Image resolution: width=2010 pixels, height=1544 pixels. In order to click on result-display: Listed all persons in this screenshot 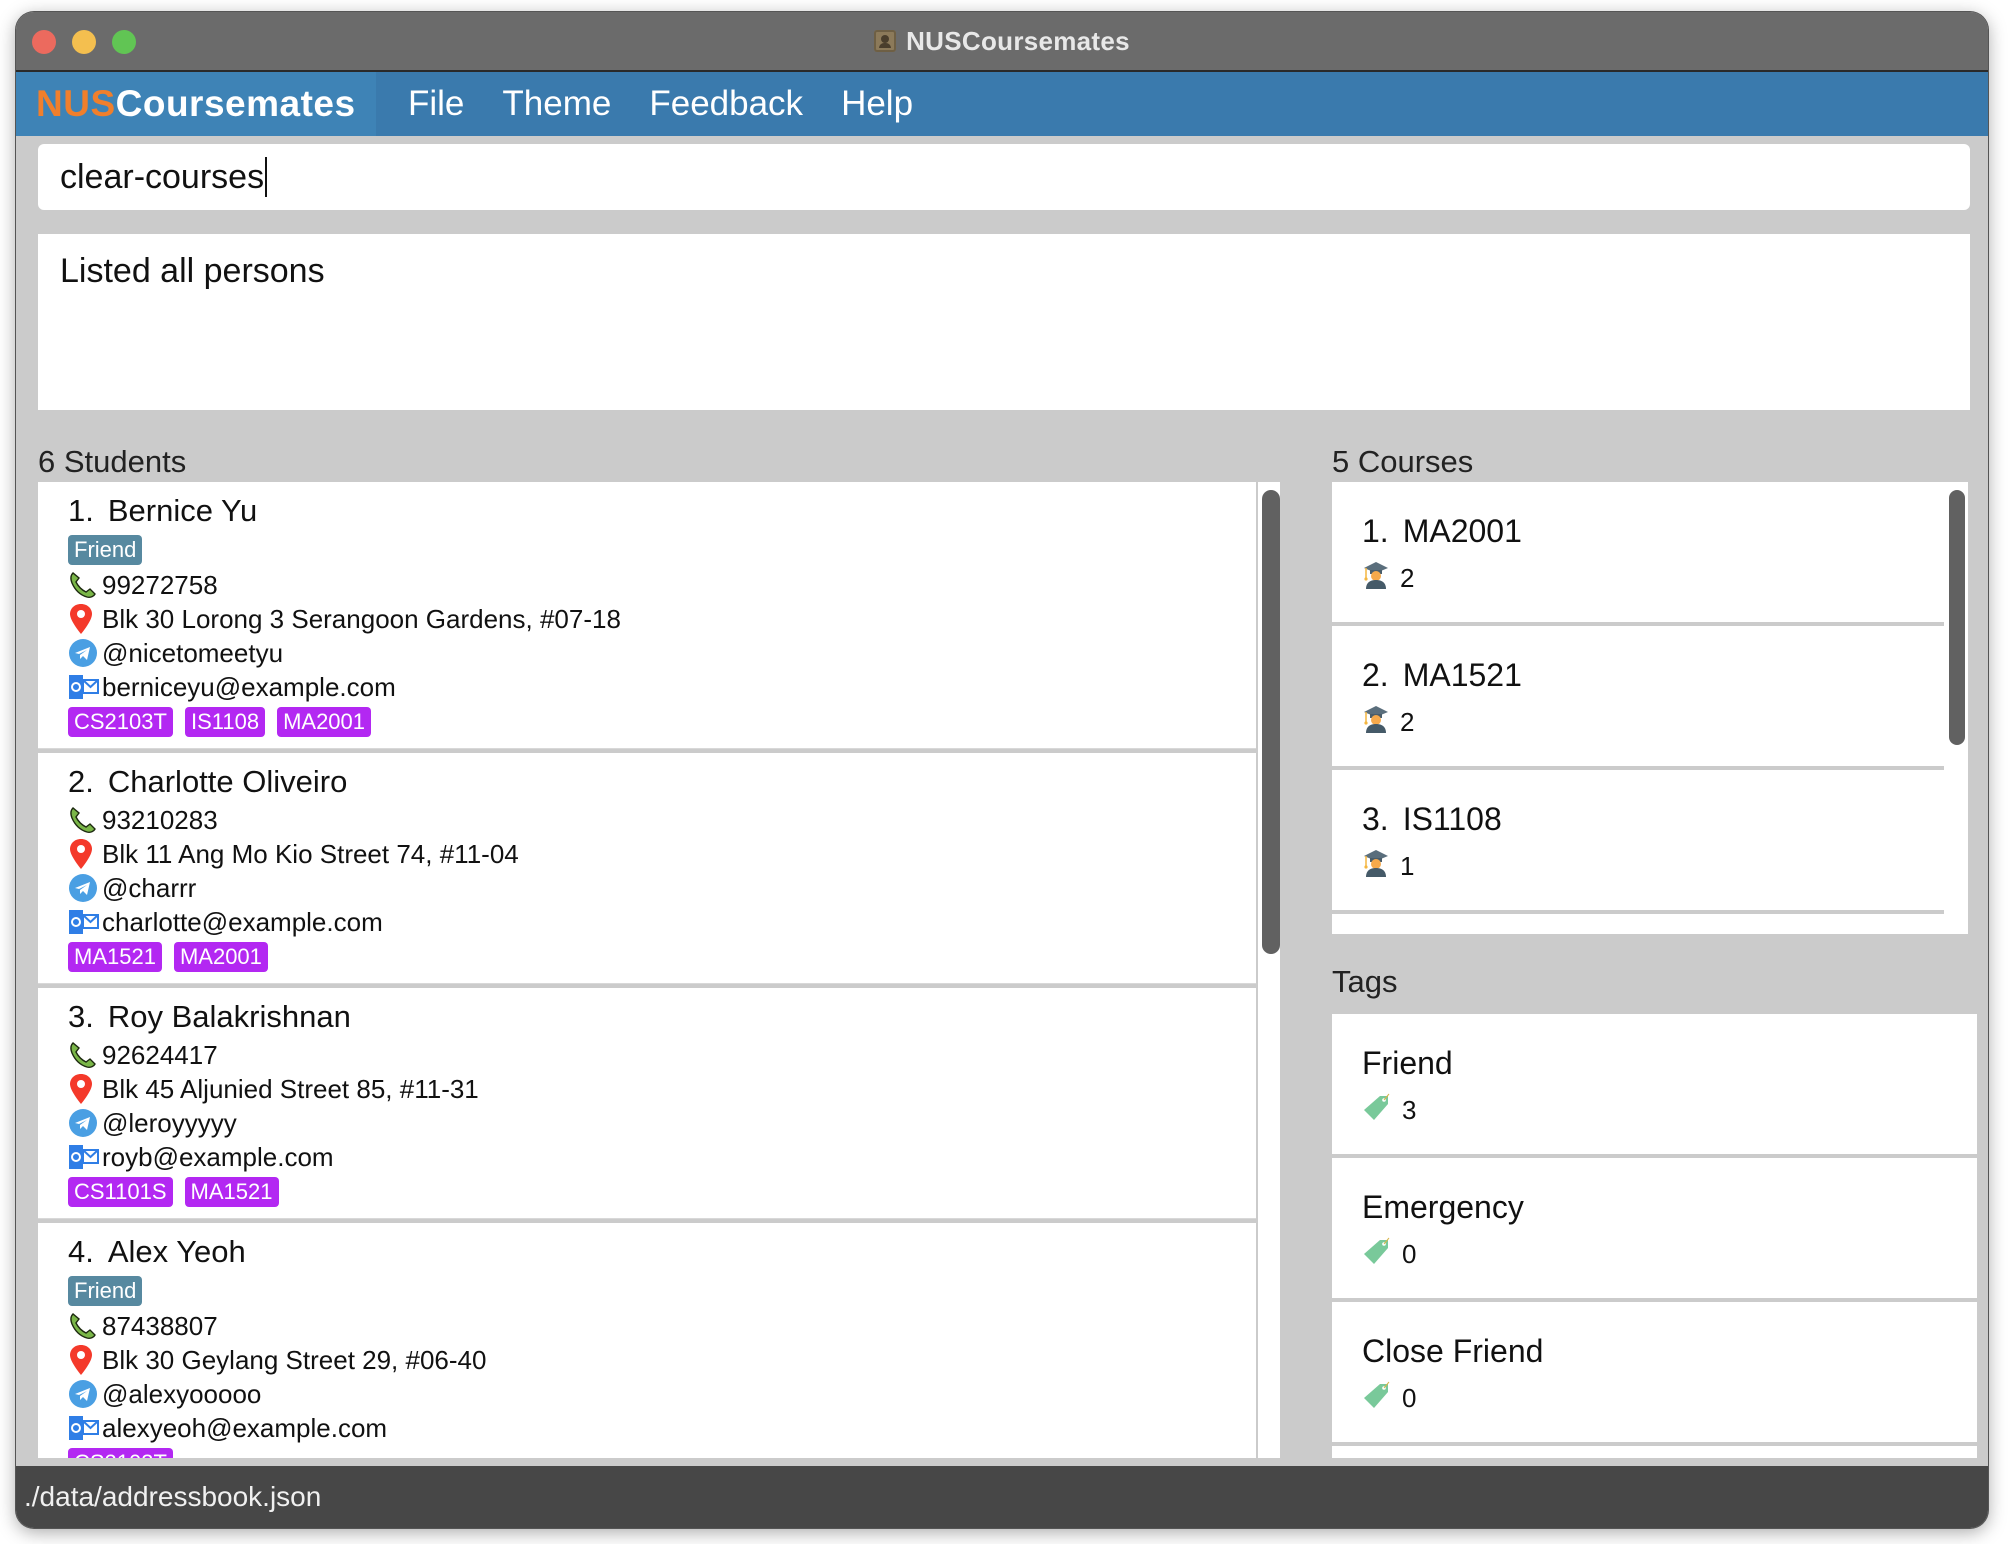, I will do `click(1004, 322)`.